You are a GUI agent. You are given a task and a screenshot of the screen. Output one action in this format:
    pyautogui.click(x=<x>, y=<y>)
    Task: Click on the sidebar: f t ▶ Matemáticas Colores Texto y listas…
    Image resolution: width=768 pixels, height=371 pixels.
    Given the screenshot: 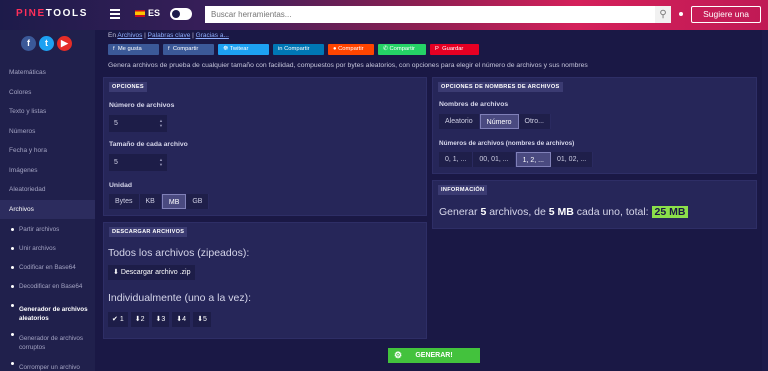 What is the action you would take?
    pyautogui.click(x=47, y=200)
    